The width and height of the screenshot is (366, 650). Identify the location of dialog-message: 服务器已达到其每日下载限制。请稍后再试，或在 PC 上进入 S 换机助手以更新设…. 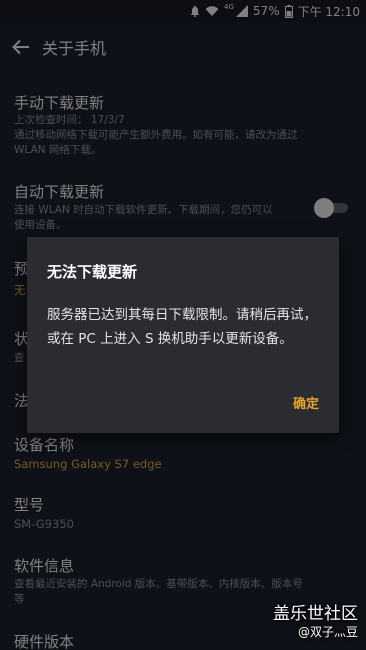
(182, 327).